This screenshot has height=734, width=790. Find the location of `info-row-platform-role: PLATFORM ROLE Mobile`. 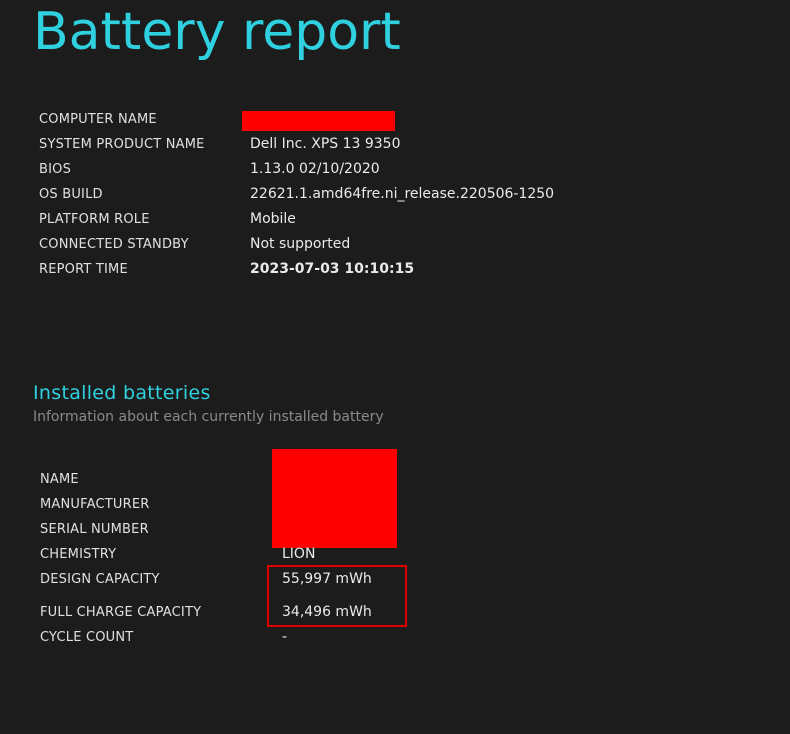

info-row-platform-role: PLATFORM ROLE Mobile is located at coordinates (389, 220).